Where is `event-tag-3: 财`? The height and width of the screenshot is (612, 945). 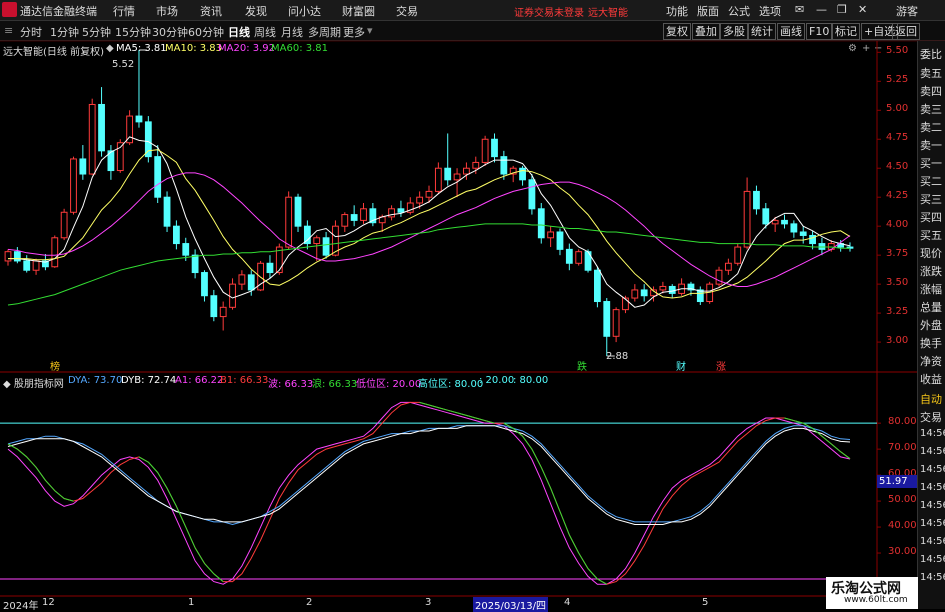
event-tag-3: 财 is located at coordinates (681, 365).